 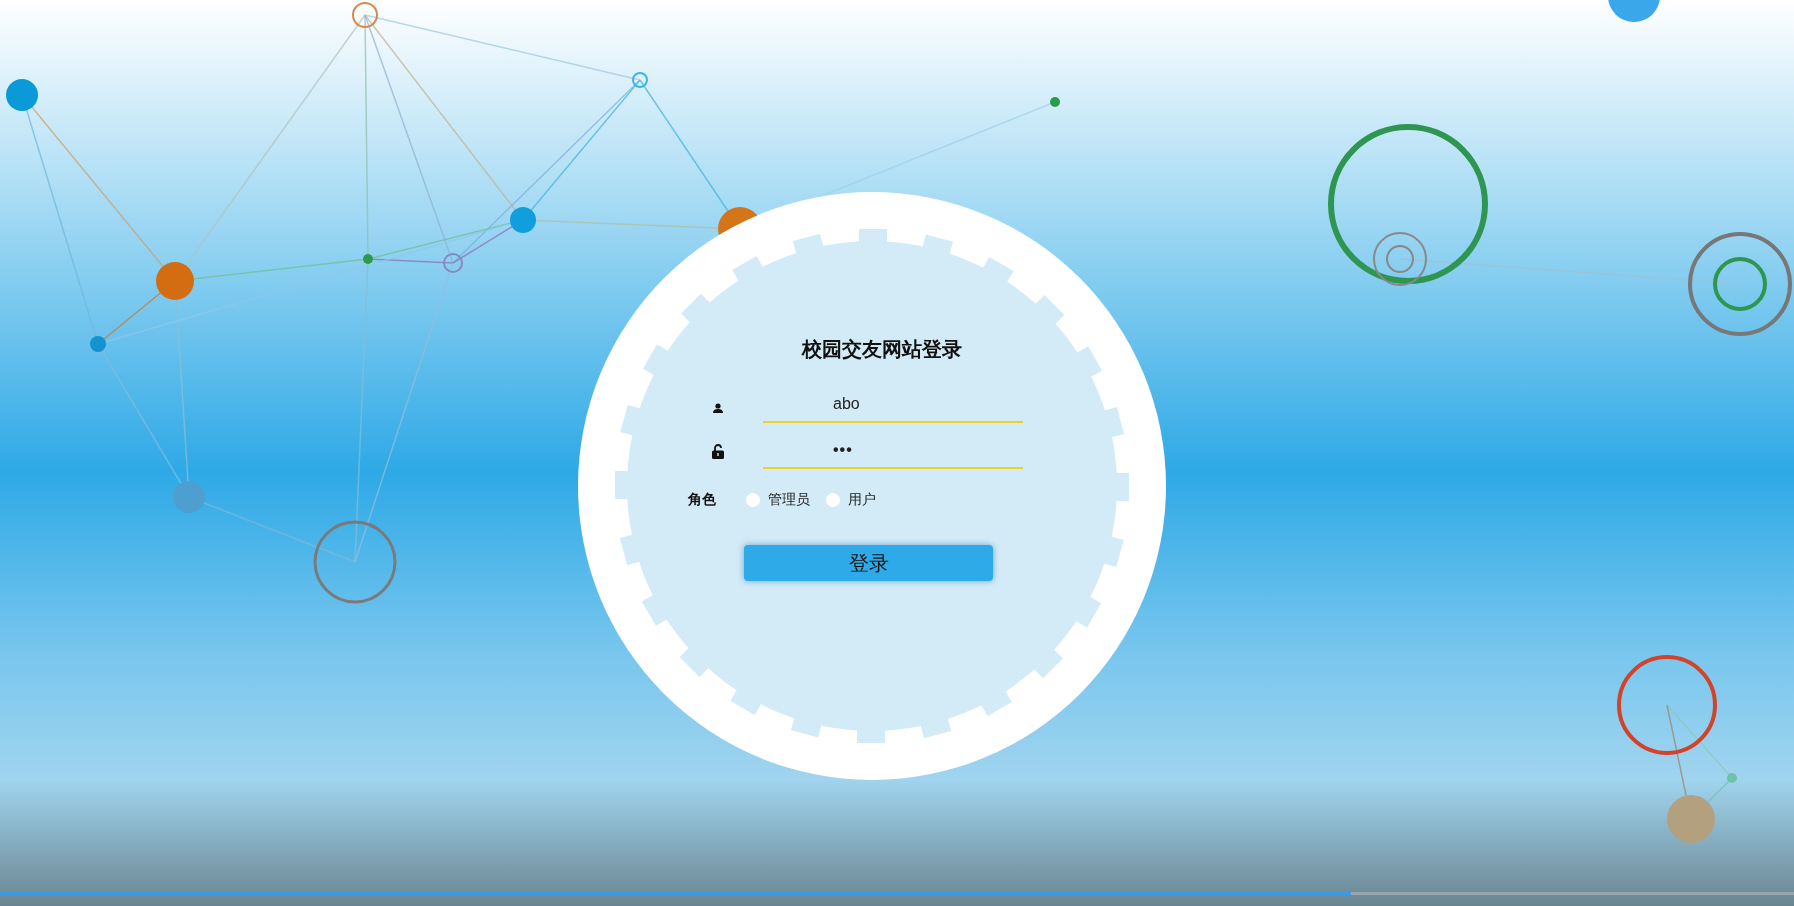 I want to click on login-button: 登录, so click(x=868, y=563).